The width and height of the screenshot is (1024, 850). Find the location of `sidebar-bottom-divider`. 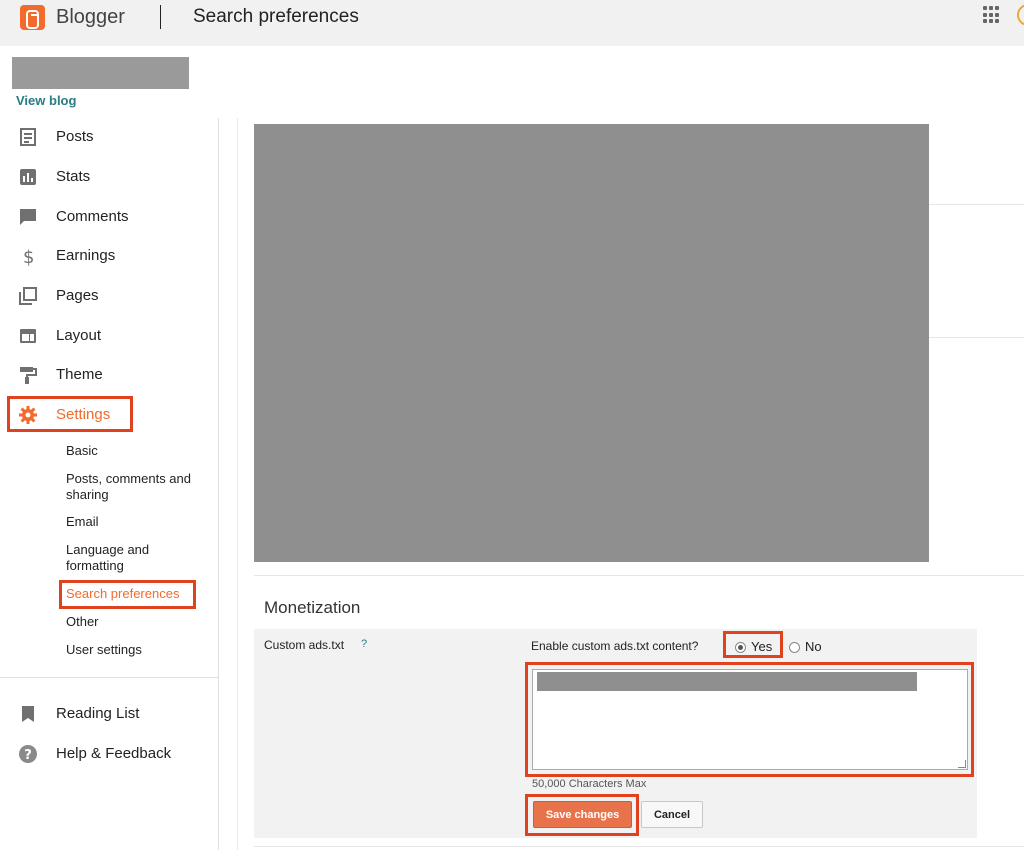

sidebar-bottom-divider is located at coordinates (109, 677).